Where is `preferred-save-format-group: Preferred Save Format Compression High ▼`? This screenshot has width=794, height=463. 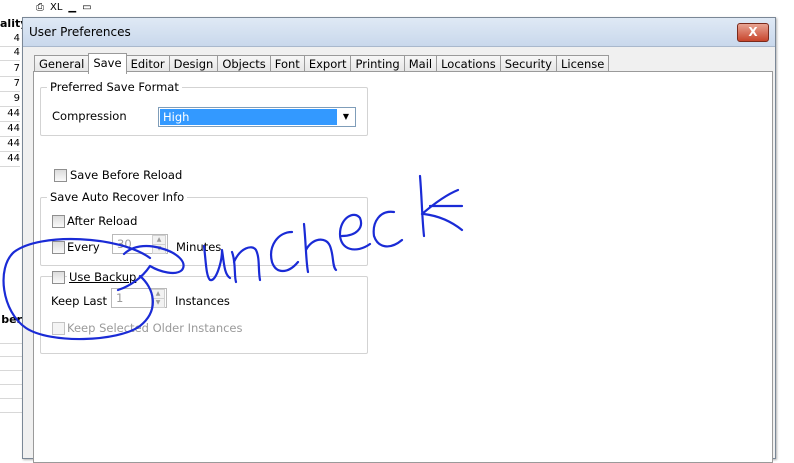 preferred-save-format-group: Preferred Save Format Compression High ▼ is located at coordinates (204, 108).